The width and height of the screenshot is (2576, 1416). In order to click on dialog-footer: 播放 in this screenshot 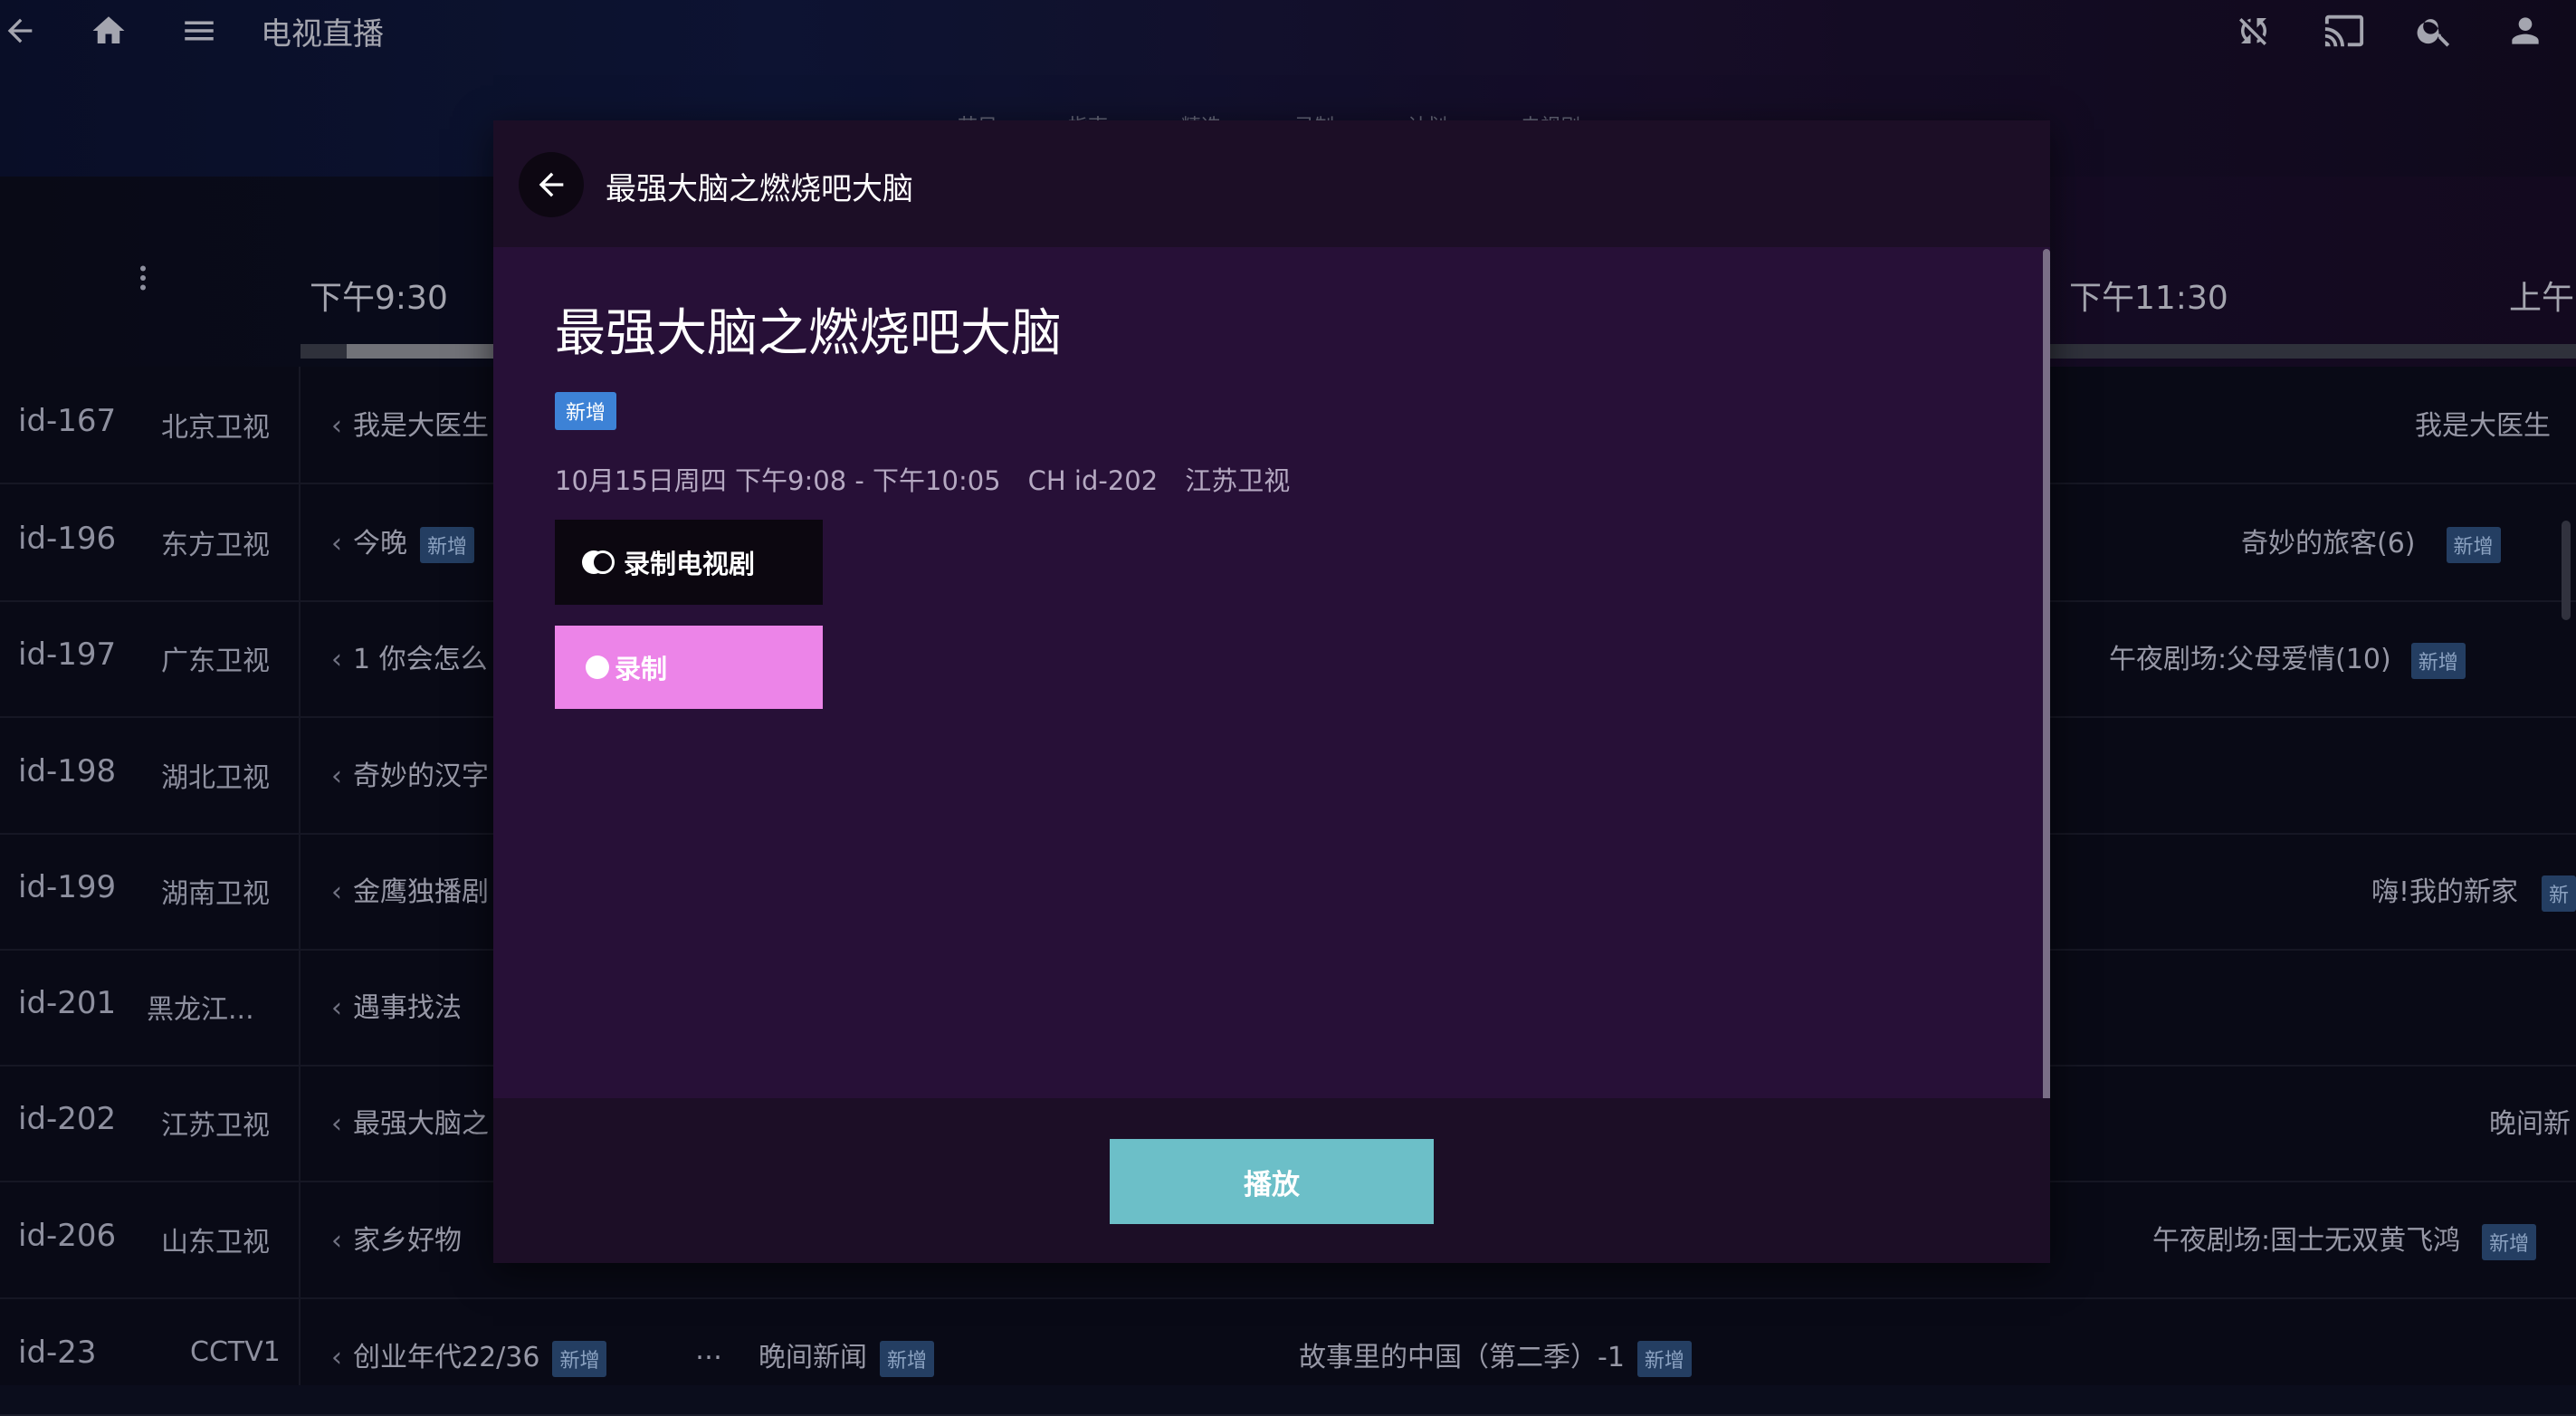, I will do `click(1271, 1181)`.